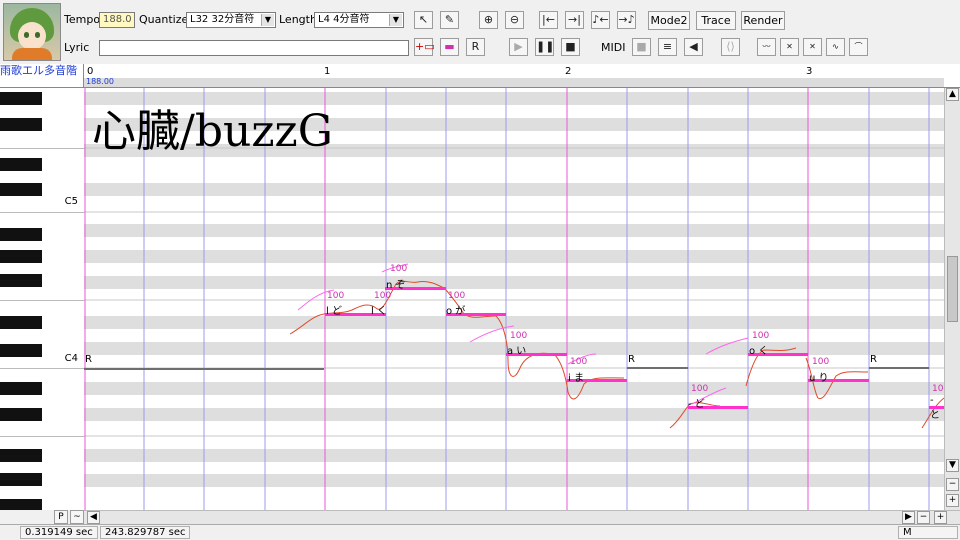 Image resolution: width=960 pixels, height=540 pixels. Describe the element at coordinates (117, 20) in the screenshot. I see `tempo-input: 188.0` at that location.